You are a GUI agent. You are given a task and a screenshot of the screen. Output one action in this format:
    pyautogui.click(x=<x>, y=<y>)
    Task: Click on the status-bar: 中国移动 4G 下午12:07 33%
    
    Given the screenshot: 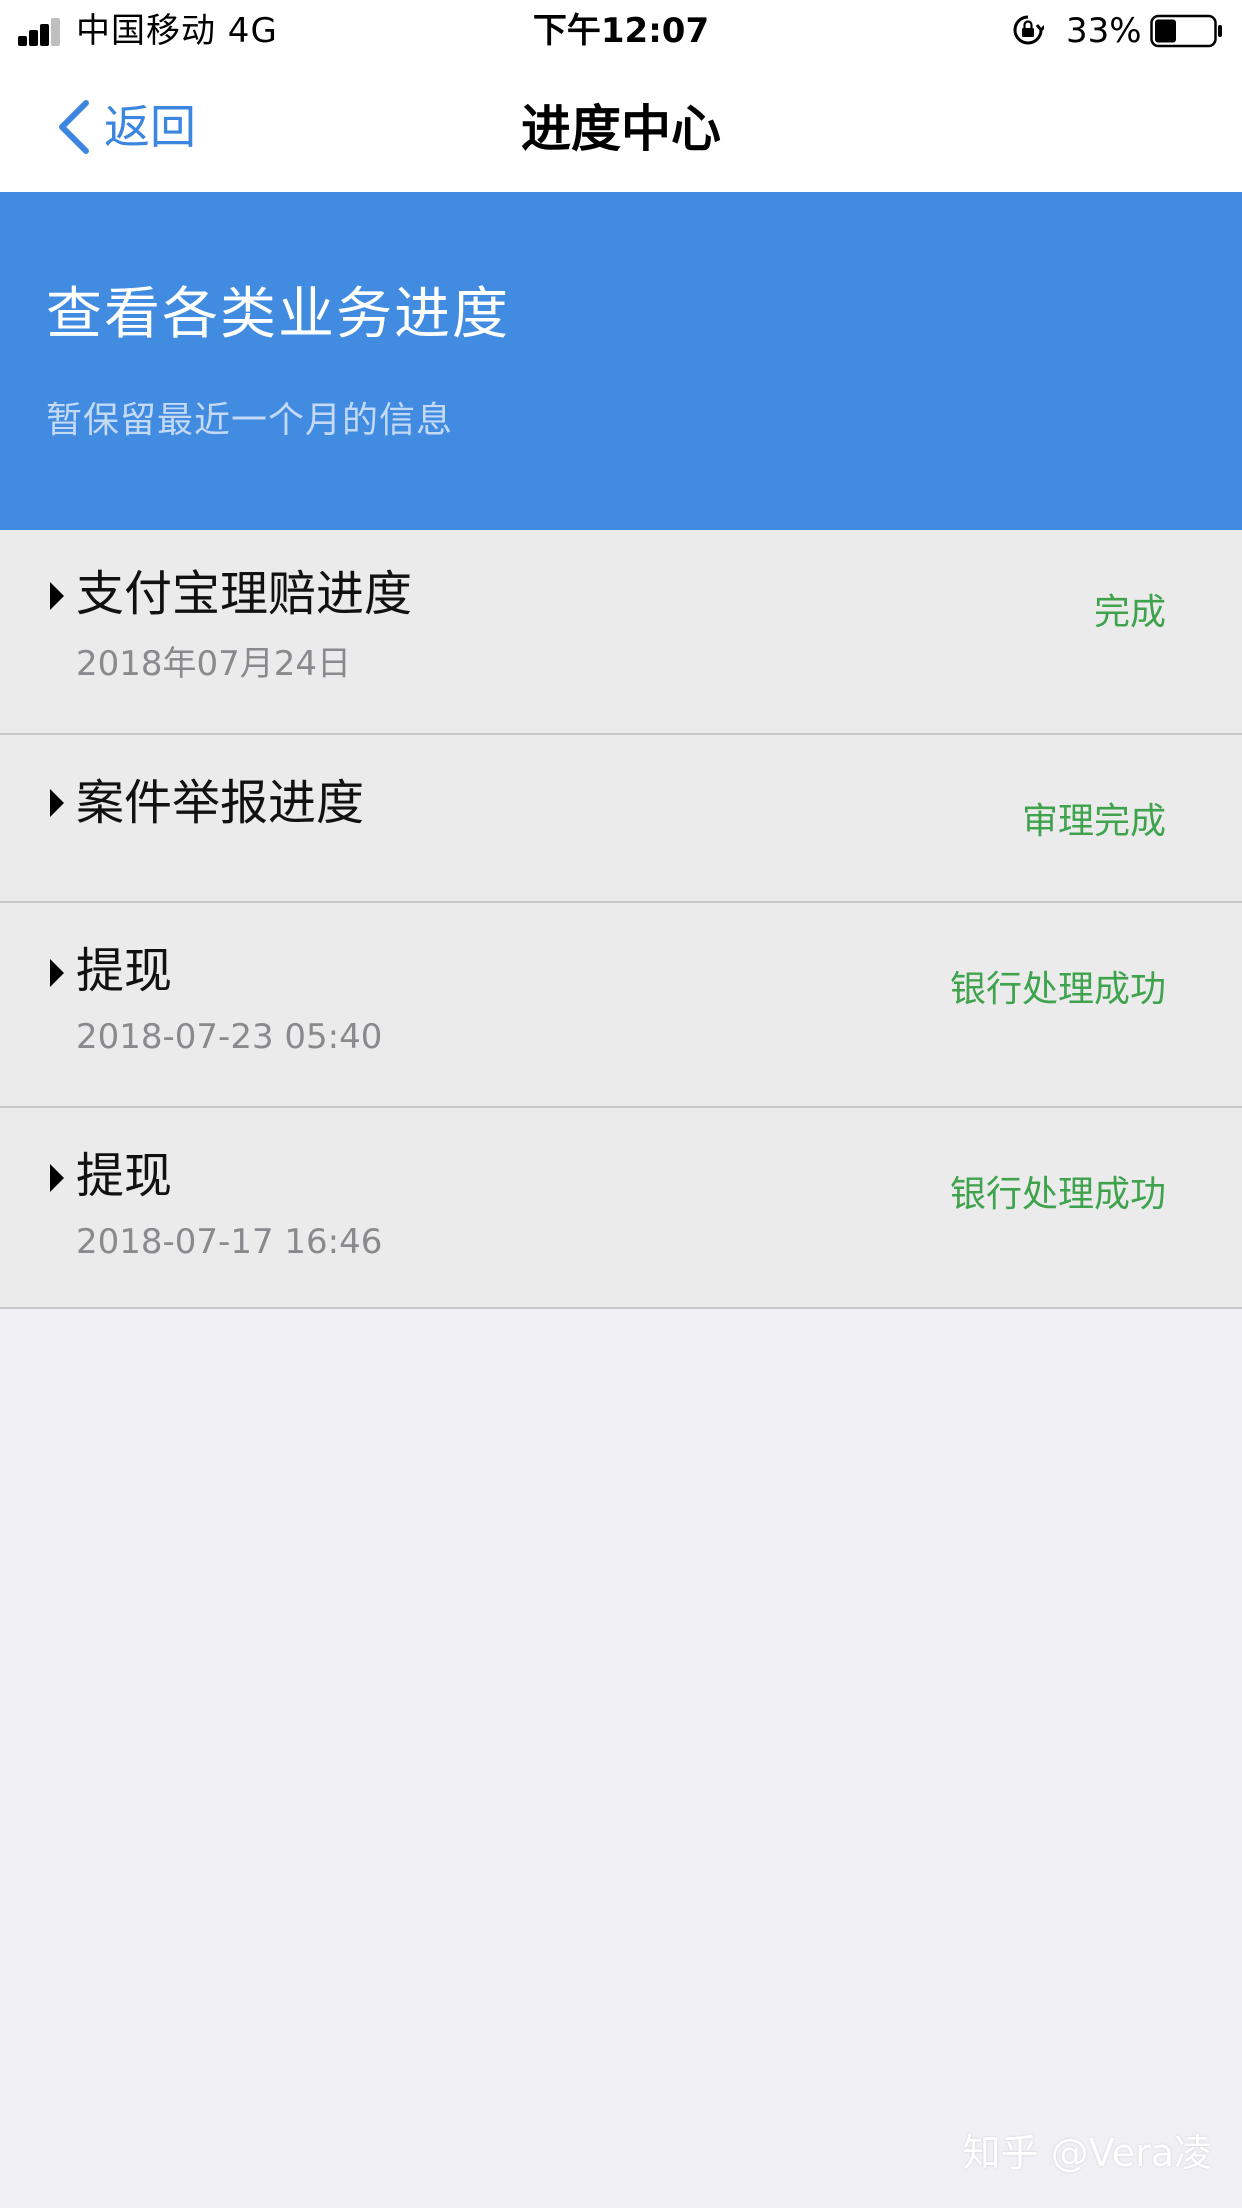 What is the action you would take?
    pyautogui.click(x=621, y=31)
    